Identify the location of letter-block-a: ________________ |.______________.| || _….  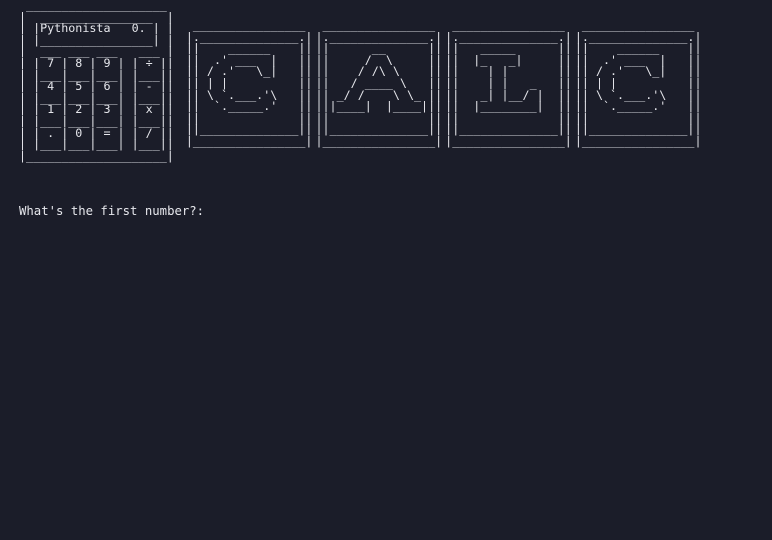
(379, 83).